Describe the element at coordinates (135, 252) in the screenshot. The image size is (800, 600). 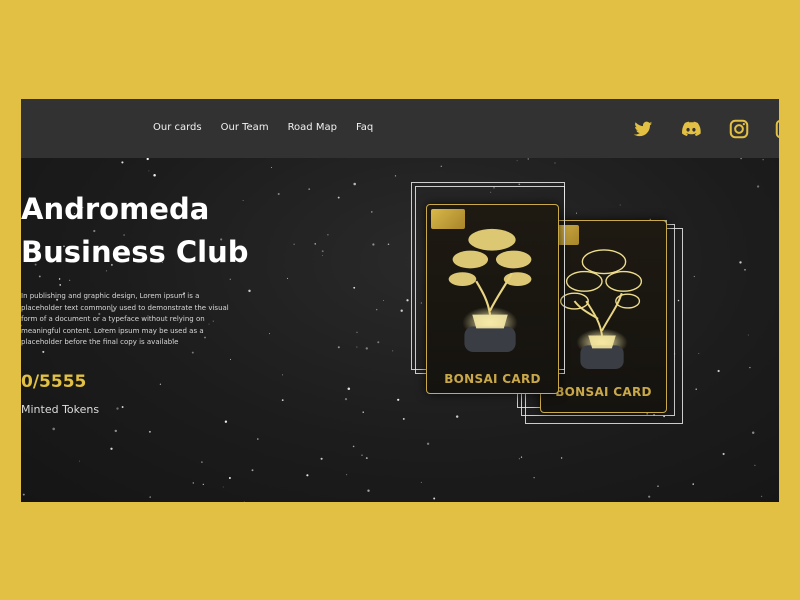
I see `hero-title-line2: Business Club` at that location.